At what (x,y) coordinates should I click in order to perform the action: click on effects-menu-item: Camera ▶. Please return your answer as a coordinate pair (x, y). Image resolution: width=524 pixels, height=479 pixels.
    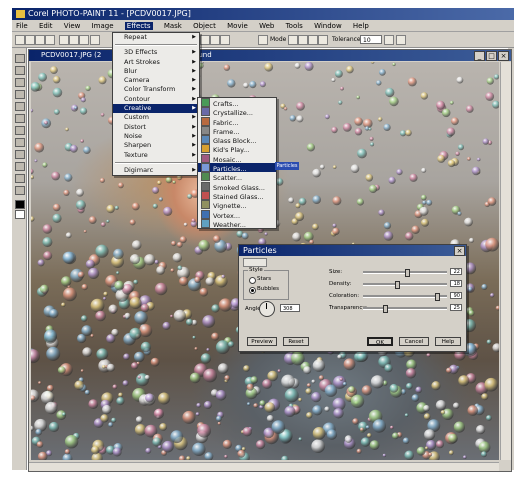
    Looking at the image, I should click on (156, 80).